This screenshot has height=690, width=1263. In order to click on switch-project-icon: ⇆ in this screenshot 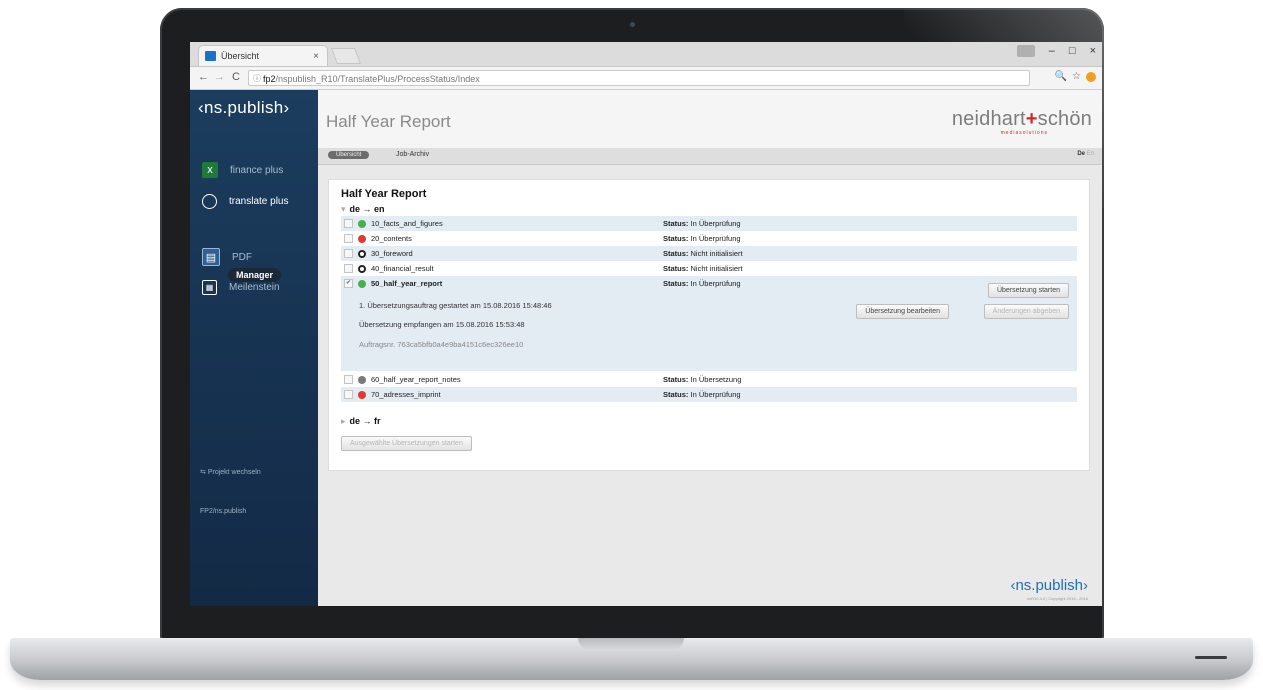, I will do `click(204, 472)`.